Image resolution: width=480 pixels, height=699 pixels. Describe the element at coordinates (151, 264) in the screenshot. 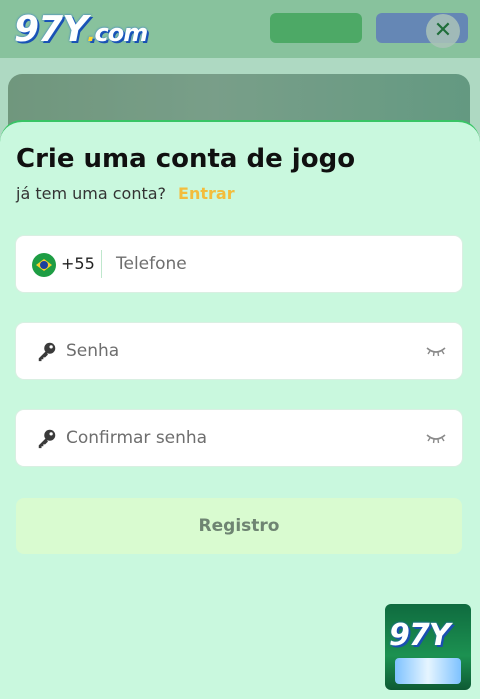

I see `phone-input: Telefone` at that location.